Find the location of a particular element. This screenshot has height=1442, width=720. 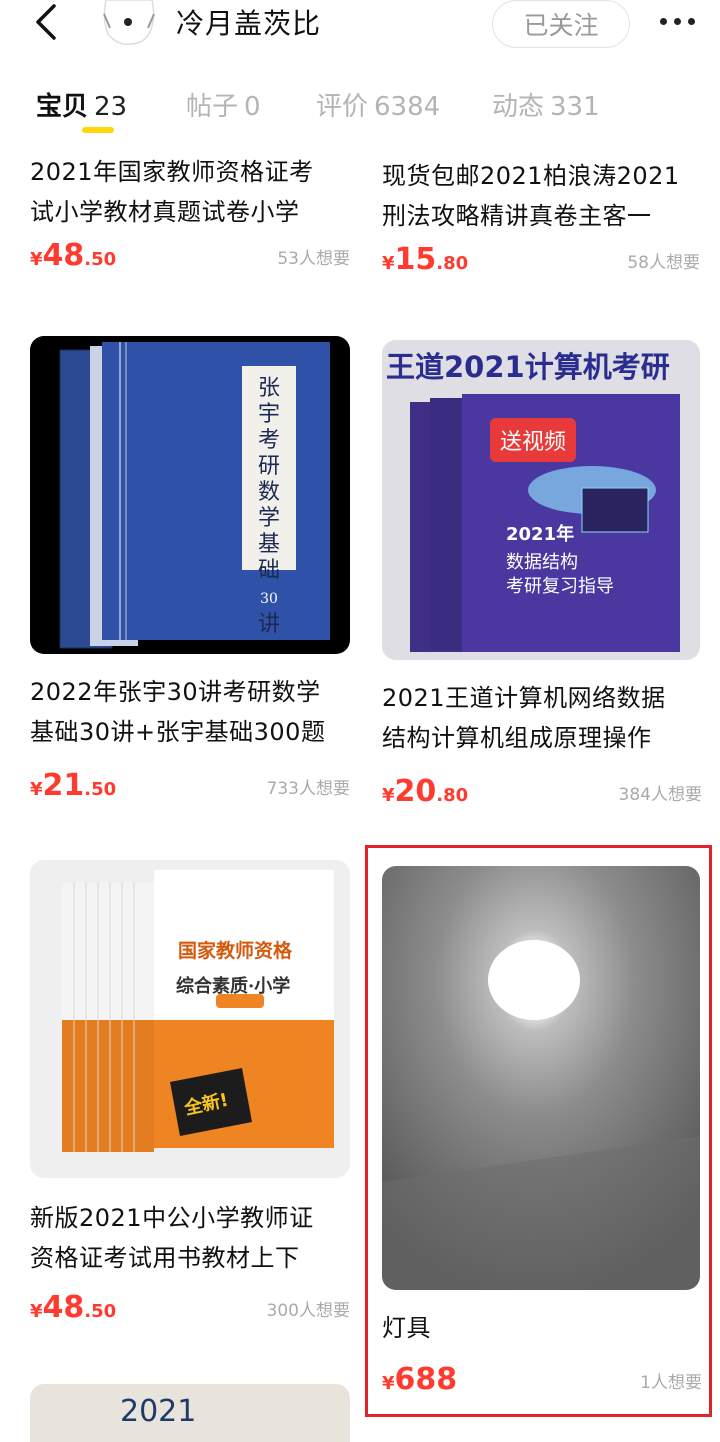

product-title-line2: 资格证考试用书教材上下 is located at coordinates (165, 1258).